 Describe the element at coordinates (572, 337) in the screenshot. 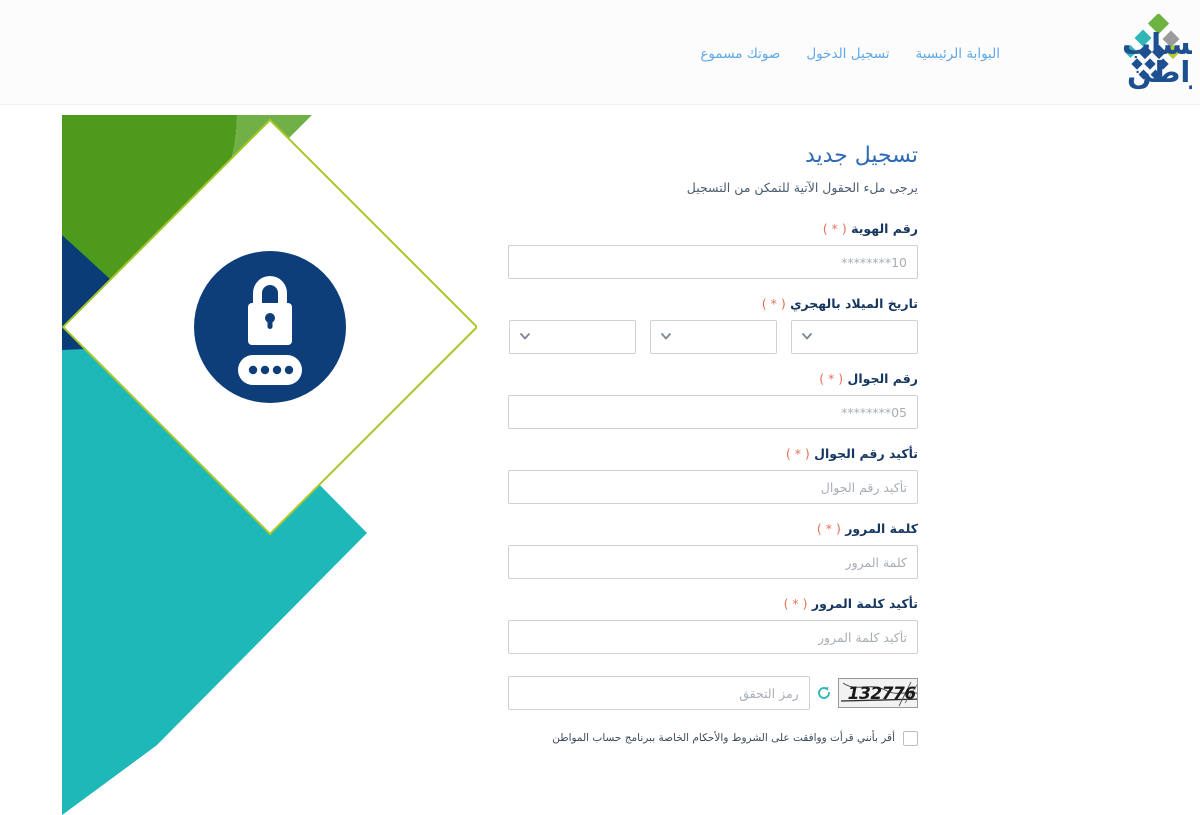

I see `birth-day-select` at that location.